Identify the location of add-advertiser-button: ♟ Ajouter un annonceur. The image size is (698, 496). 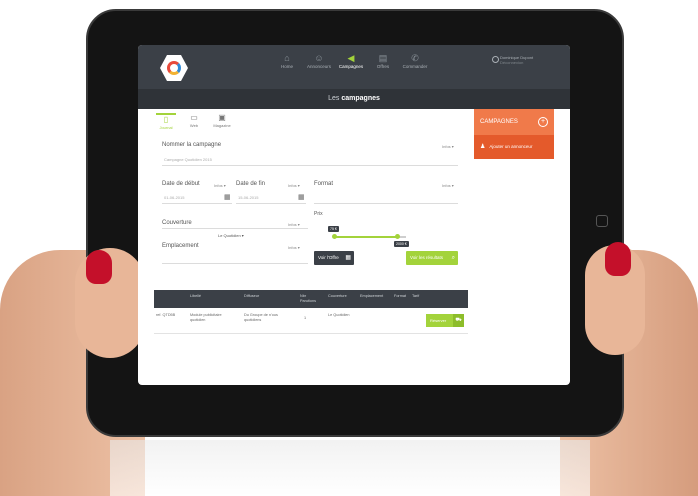
(514, 147).